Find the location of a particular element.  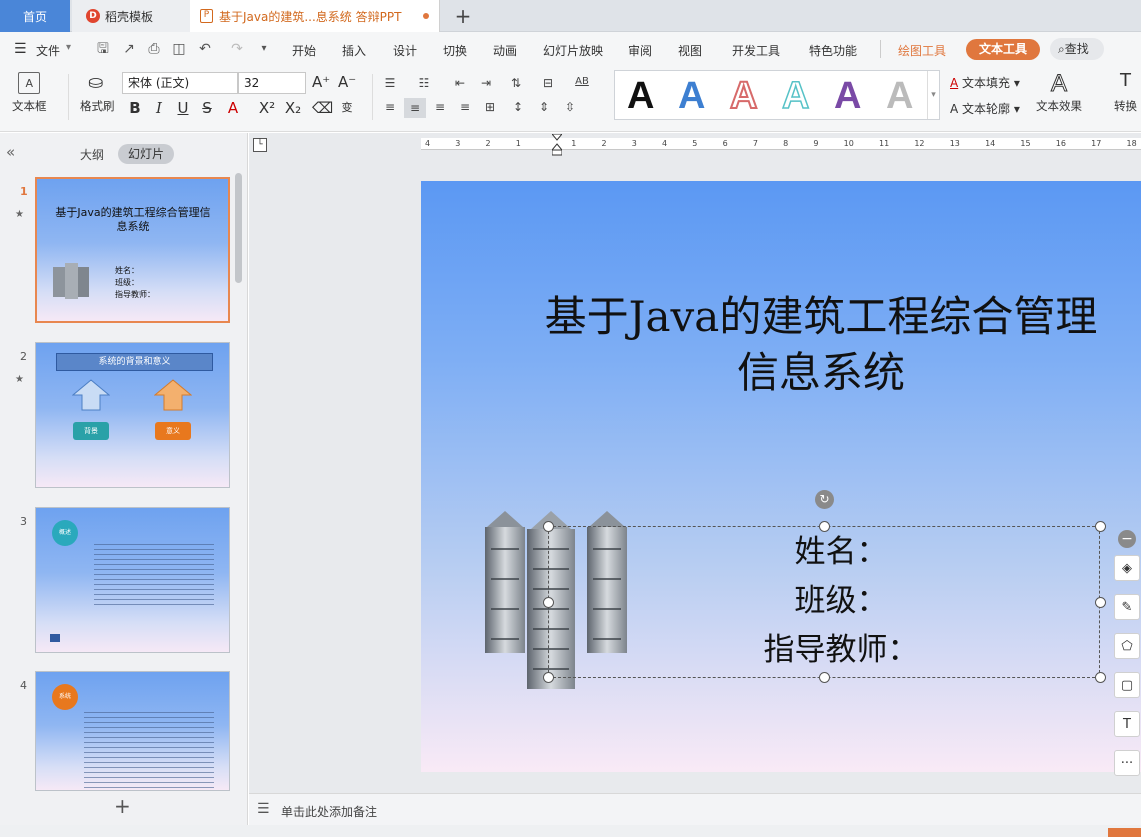

panel-scrollbar is located at coordinates (238, 228).